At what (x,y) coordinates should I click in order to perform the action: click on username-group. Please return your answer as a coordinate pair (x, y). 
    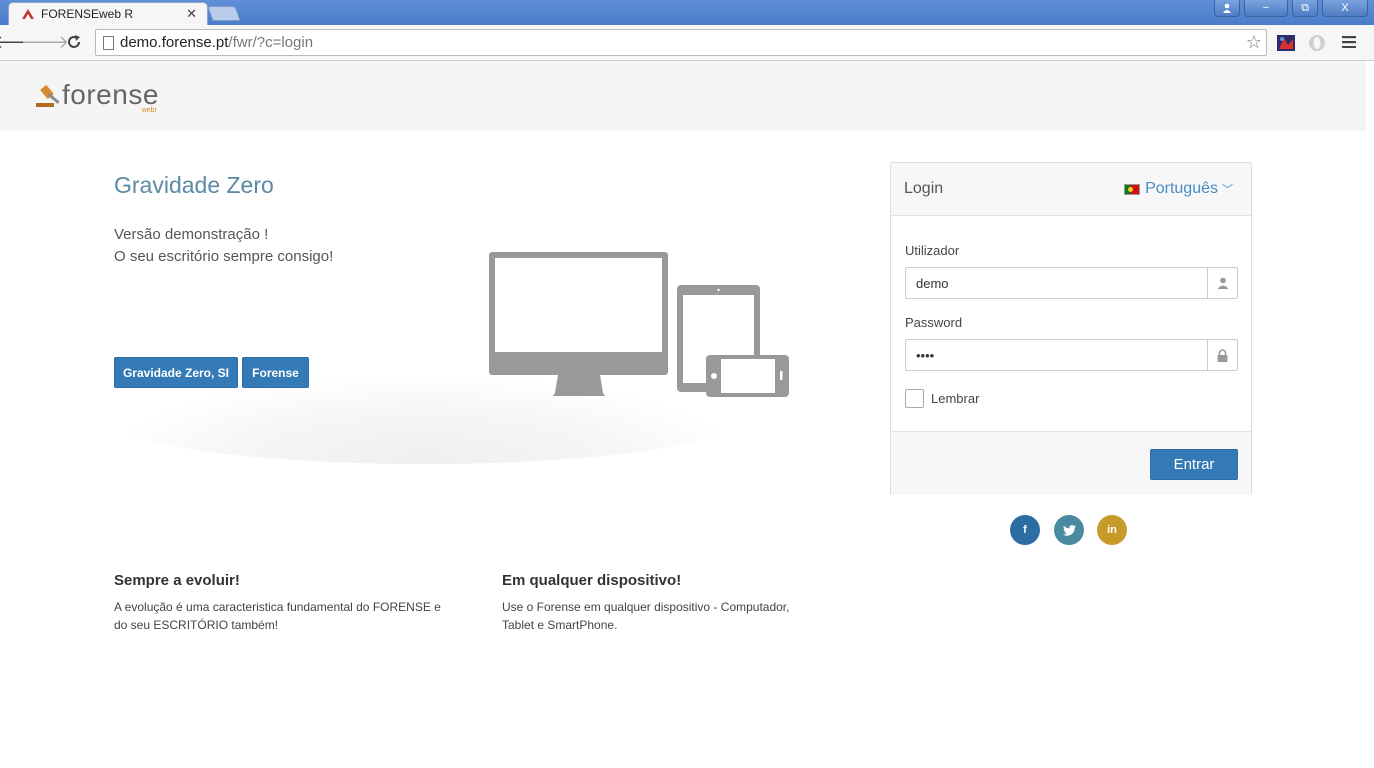
    Looking at the image, I should click on (1071, 283).